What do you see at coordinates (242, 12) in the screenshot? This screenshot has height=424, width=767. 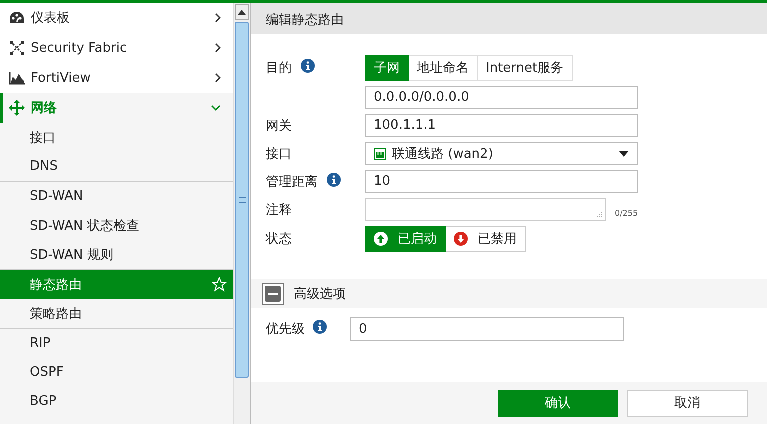 I see `scroll-up-arrow-icon` at bounding box center [242, 12].